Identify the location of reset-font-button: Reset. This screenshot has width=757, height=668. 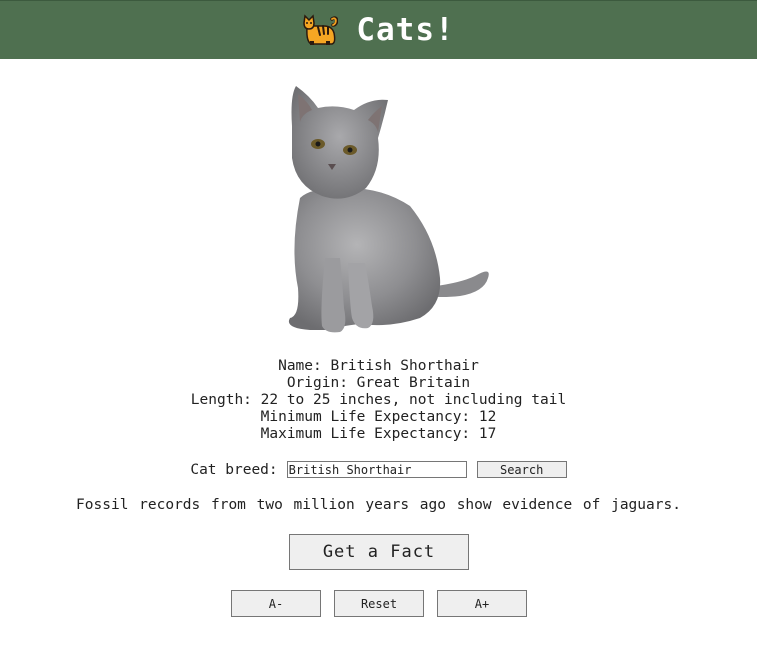
(379, 603).